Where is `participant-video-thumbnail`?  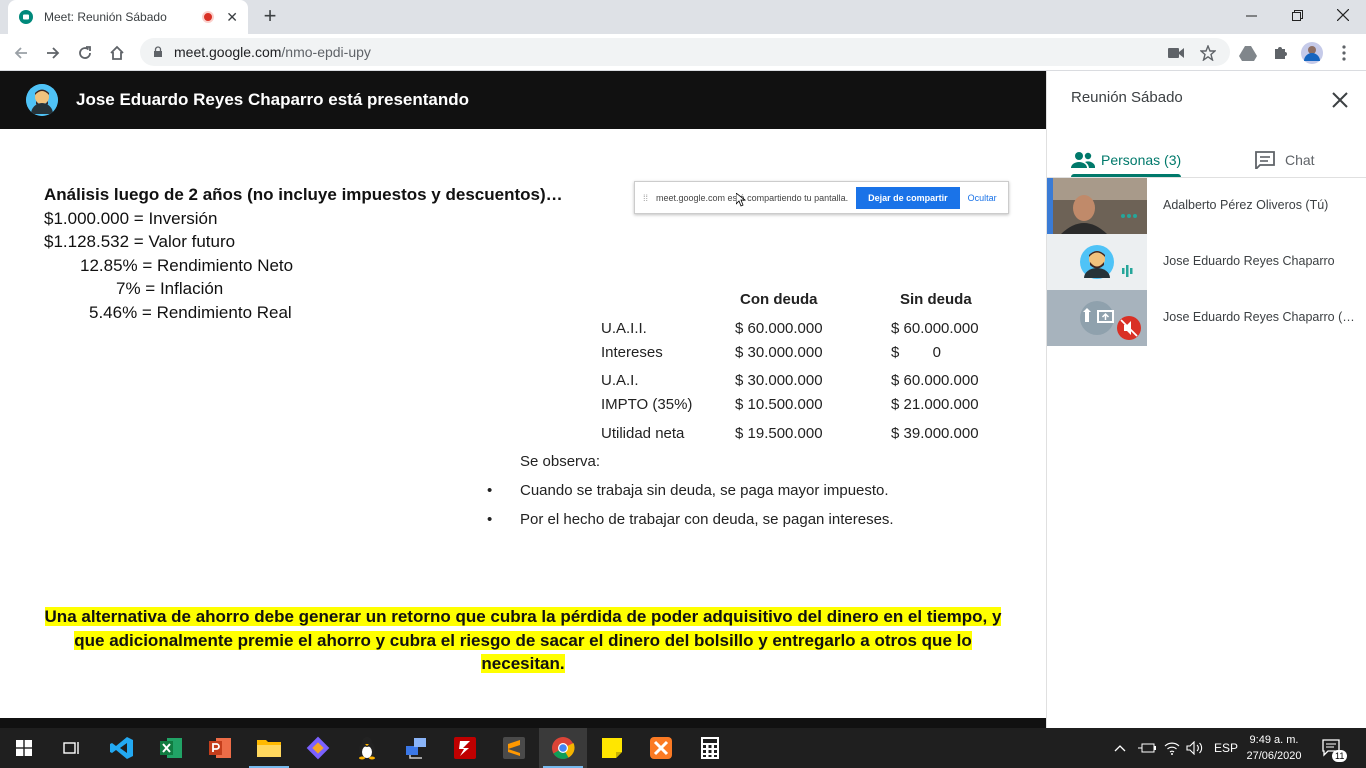 participant-video-thumbnail is located at coordinates (1097, 206).